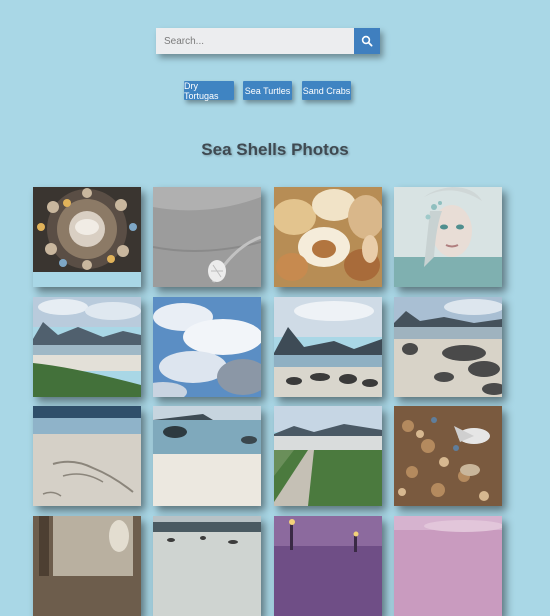 Image resolution: width=550 pixels, height=616 pixels. What do you see at coordinates (328, 347) in the screenshot?
I see `photo-rocky-beach-mountains` at bounding box center [328, 347].